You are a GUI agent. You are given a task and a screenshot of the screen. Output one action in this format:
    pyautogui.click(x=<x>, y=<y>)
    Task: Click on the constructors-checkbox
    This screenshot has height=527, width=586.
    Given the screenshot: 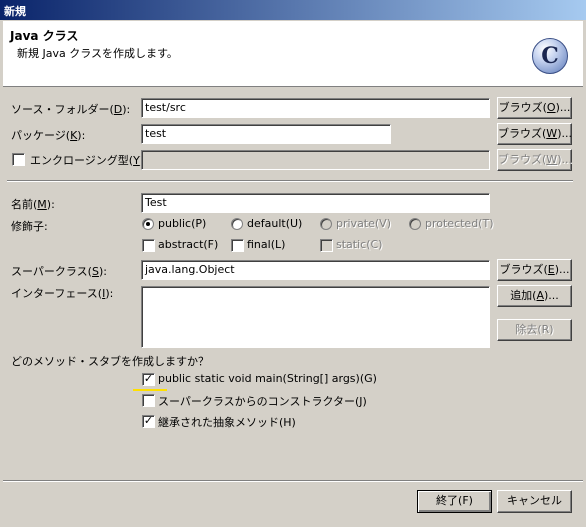 What is the action you would take?
    pyautogui.click(x=148, y=400)
    